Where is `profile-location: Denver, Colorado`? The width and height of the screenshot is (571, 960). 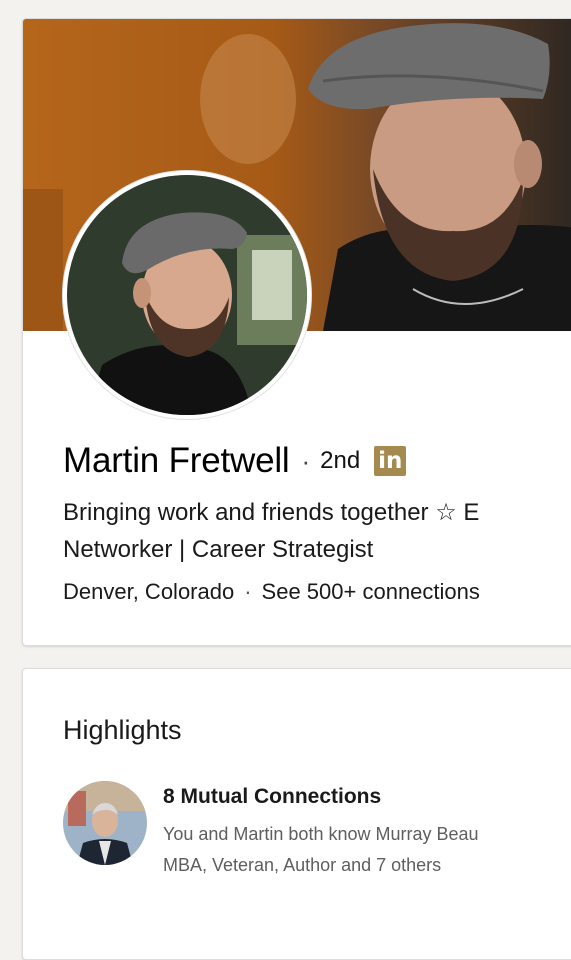 profile-location: Denver, Colorado is located at coordinates (149, 591).